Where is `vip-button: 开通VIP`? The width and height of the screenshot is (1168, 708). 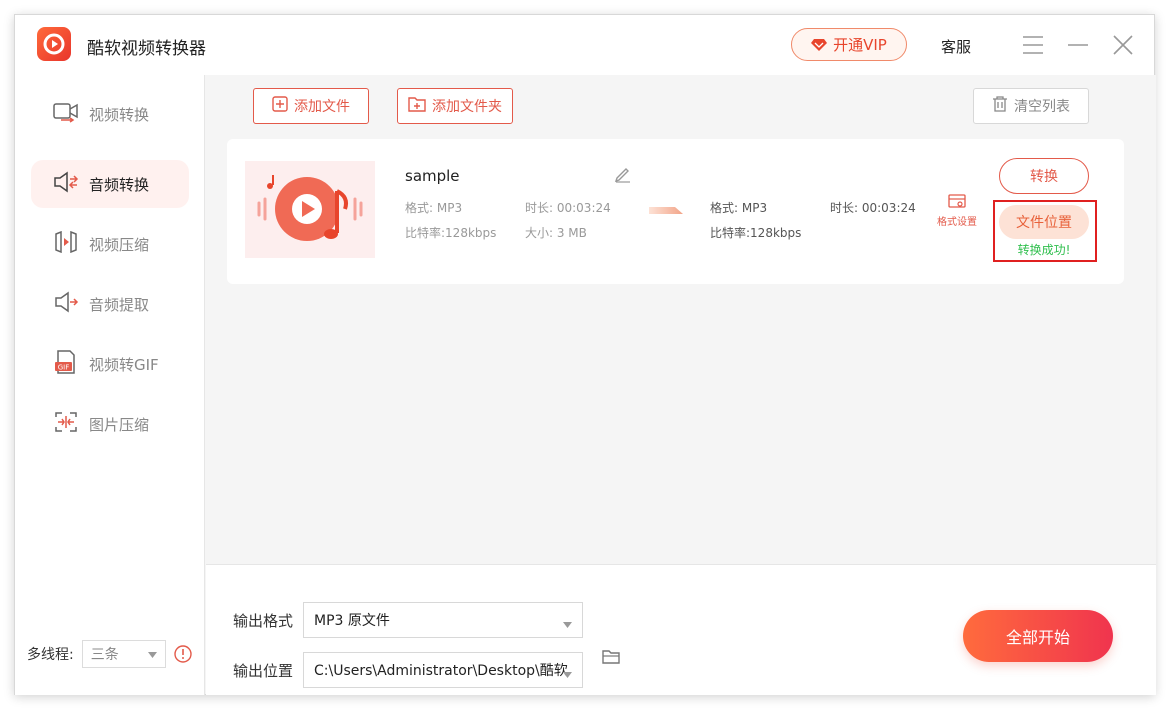 vip-button: 开通VIP is located at coordinates (849, 44).